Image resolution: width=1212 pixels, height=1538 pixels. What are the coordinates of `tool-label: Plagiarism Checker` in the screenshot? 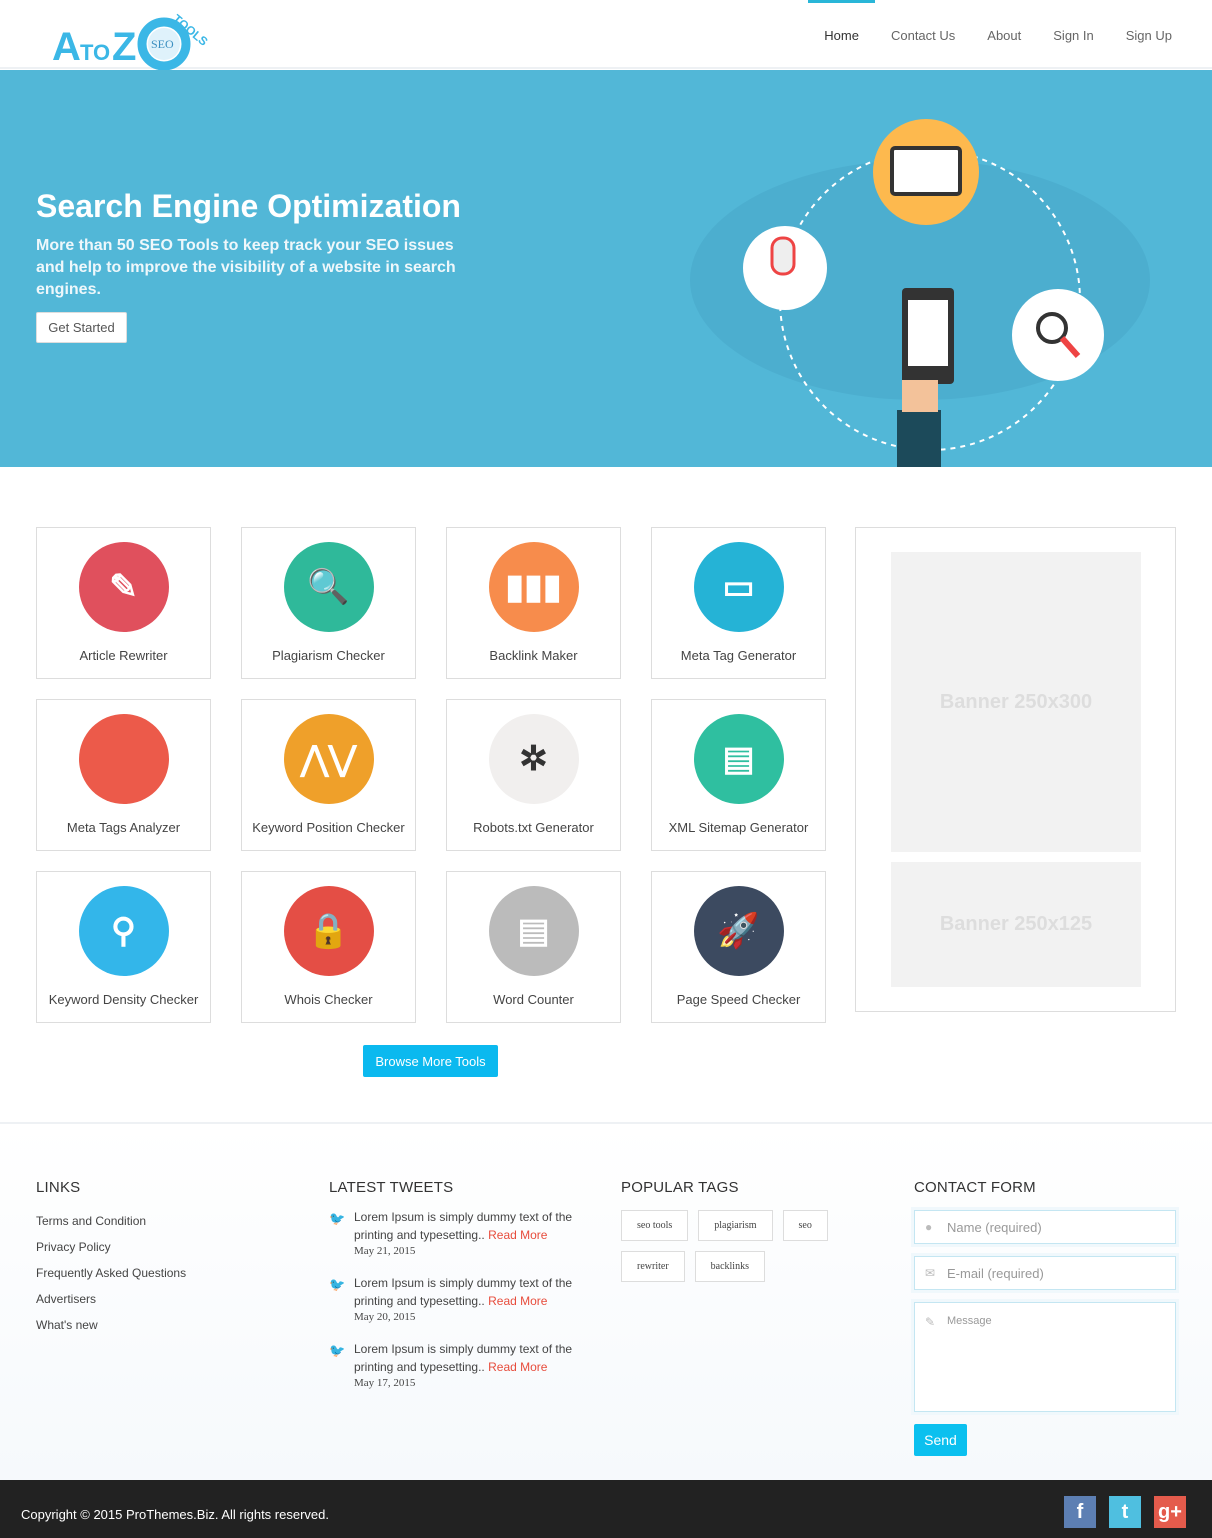 It's located at (328, 655).